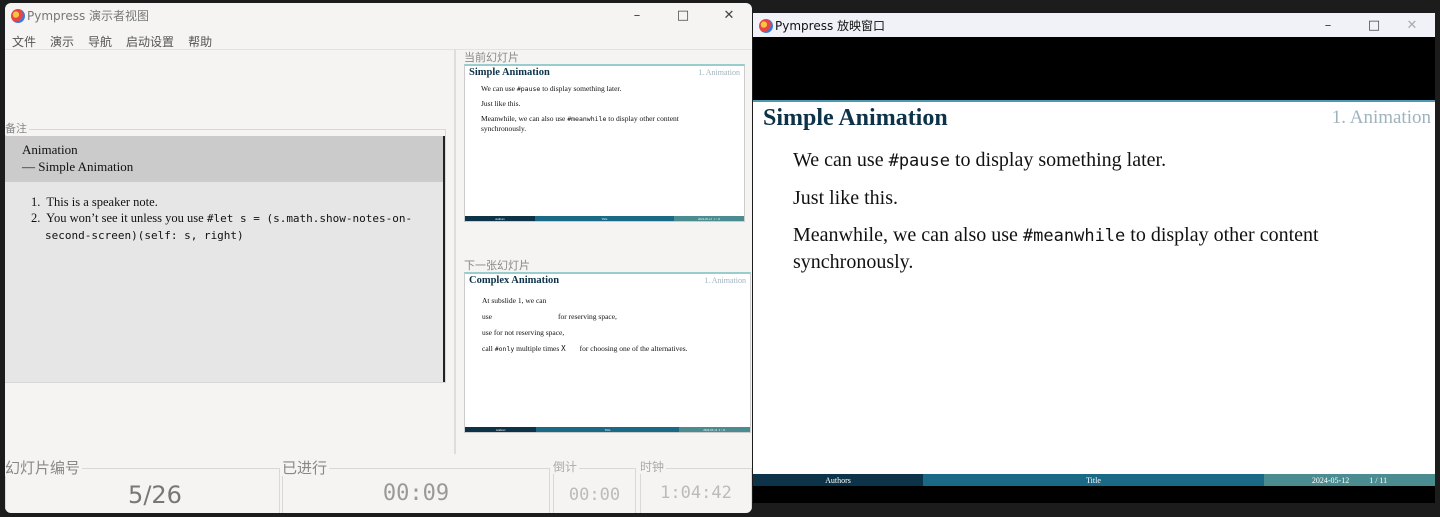 This screenshot has height=517, width=1440. What do you see at coordinates (100, 38) in the screenshot?
I see `menu-navigation: 导航` at bounding box center [100, 38].